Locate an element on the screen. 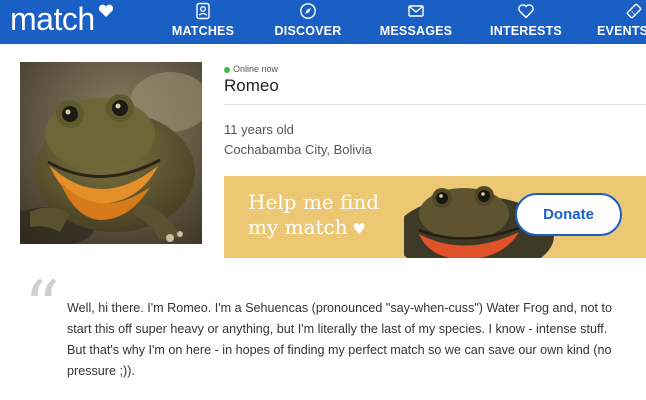 The width and height of the screenshot is (646, 400). profile-age: 11 years old is located at coordinates (259, 129).